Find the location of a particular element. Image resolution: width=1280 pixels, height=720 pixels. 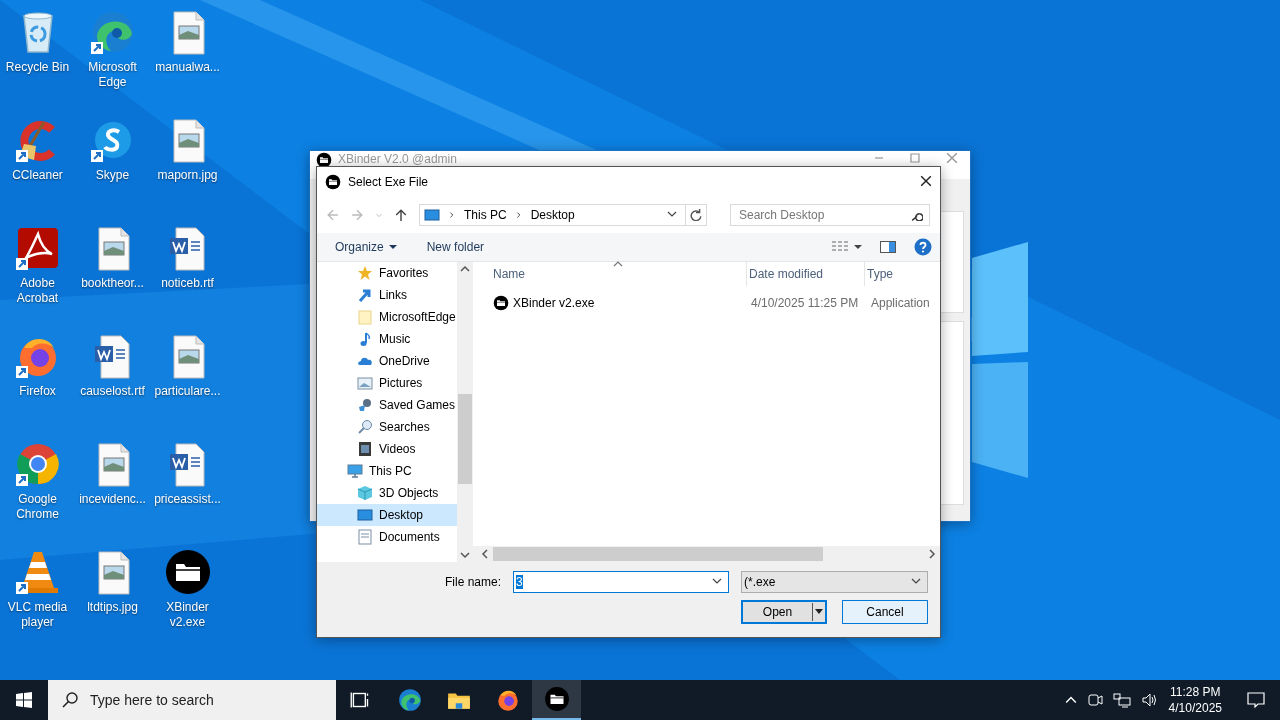

speaker-icon is located at coordinates (1149, 700).